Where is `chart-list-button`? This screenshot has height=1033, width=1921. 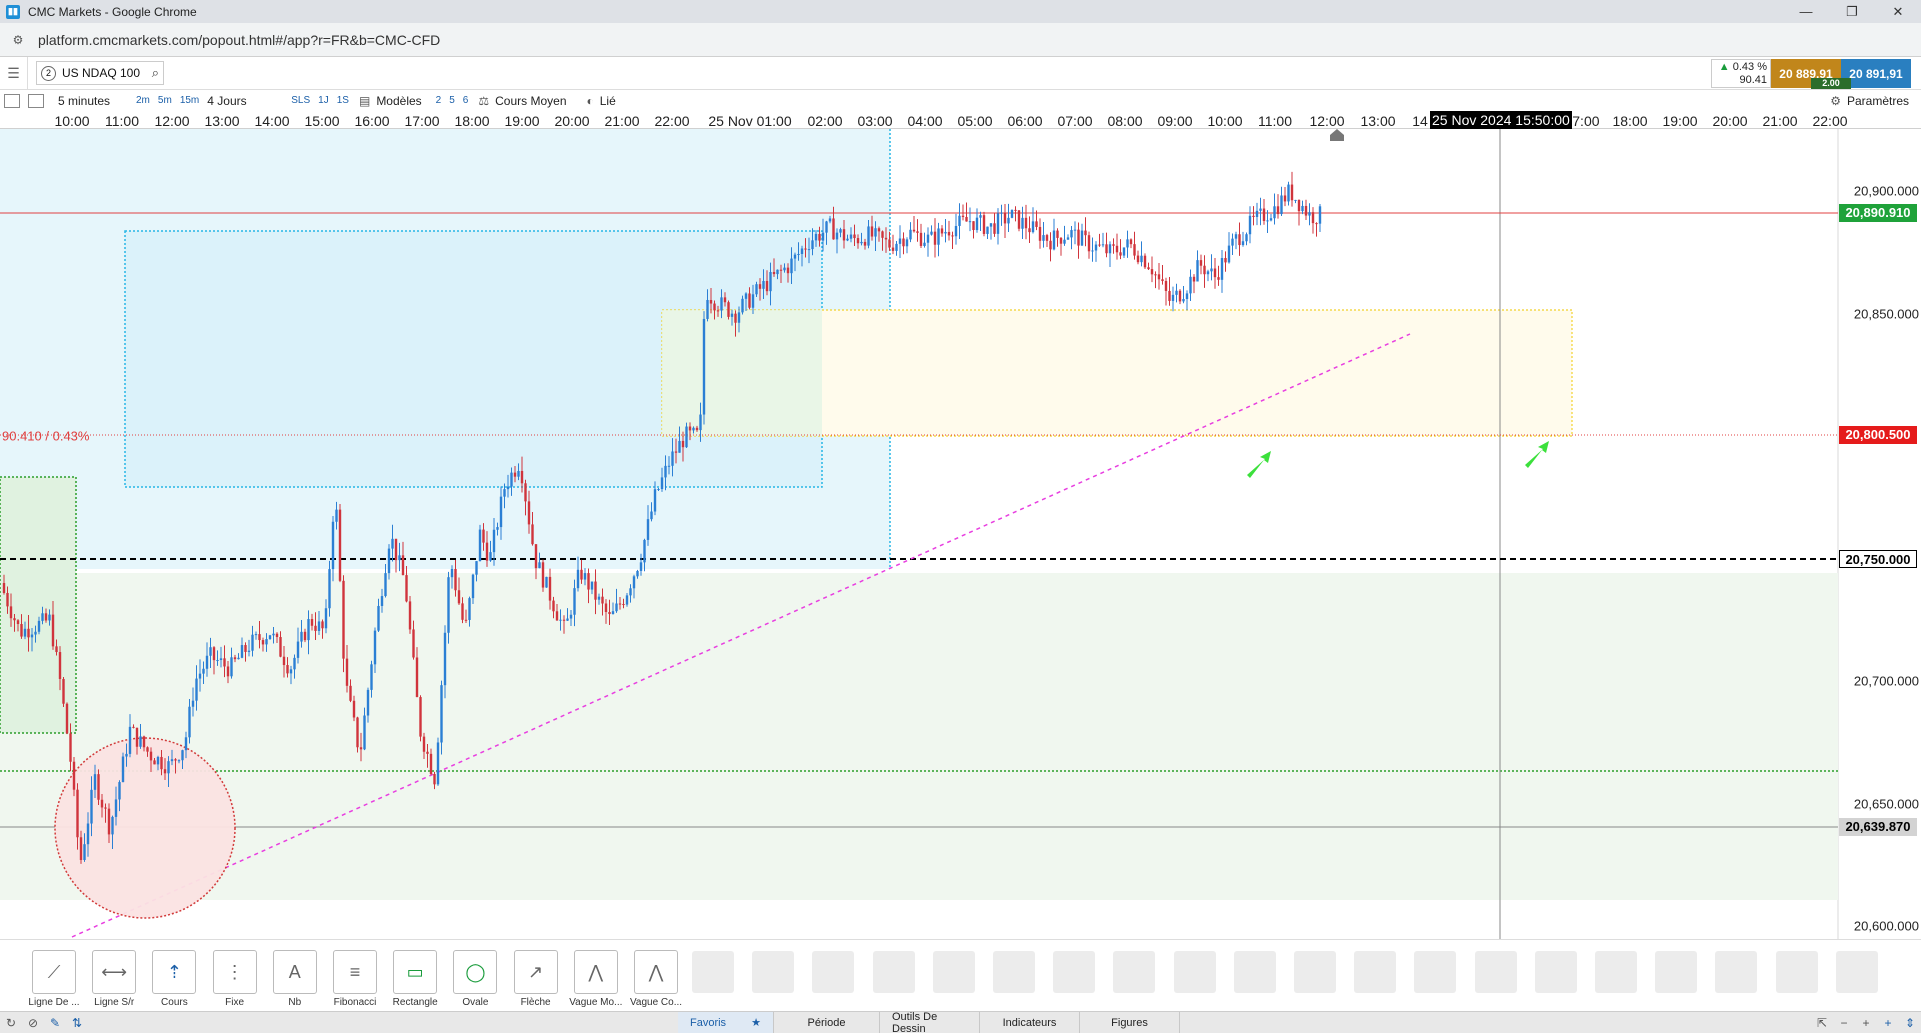 chart-list-button is located at coordinates (12, 100).